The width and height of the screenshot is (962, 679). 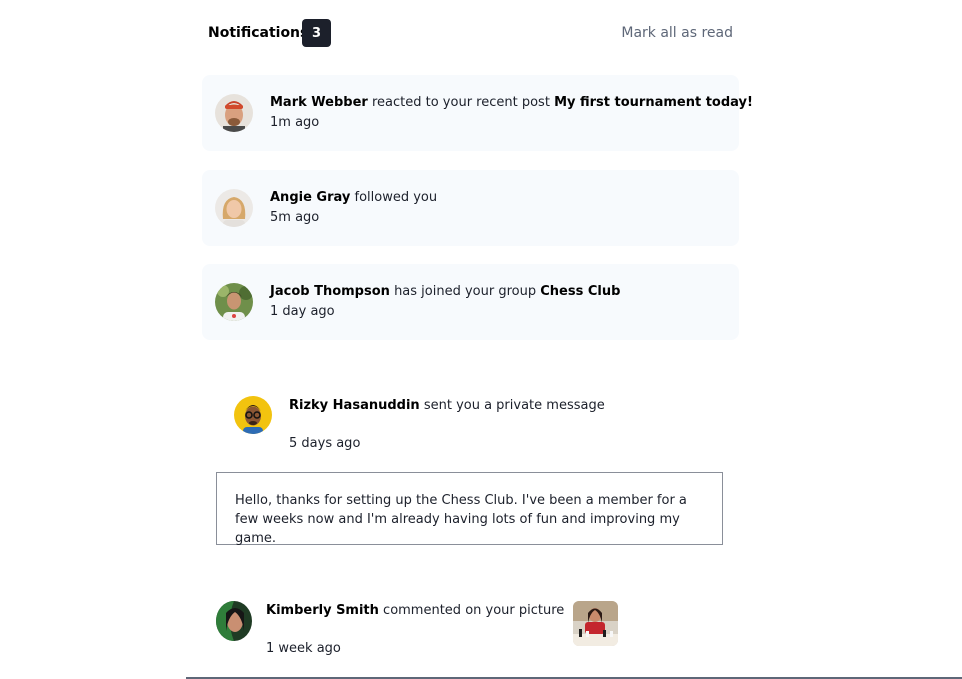 I want to click on user-name-link: Angie Gray, so click(x=310, y=197).